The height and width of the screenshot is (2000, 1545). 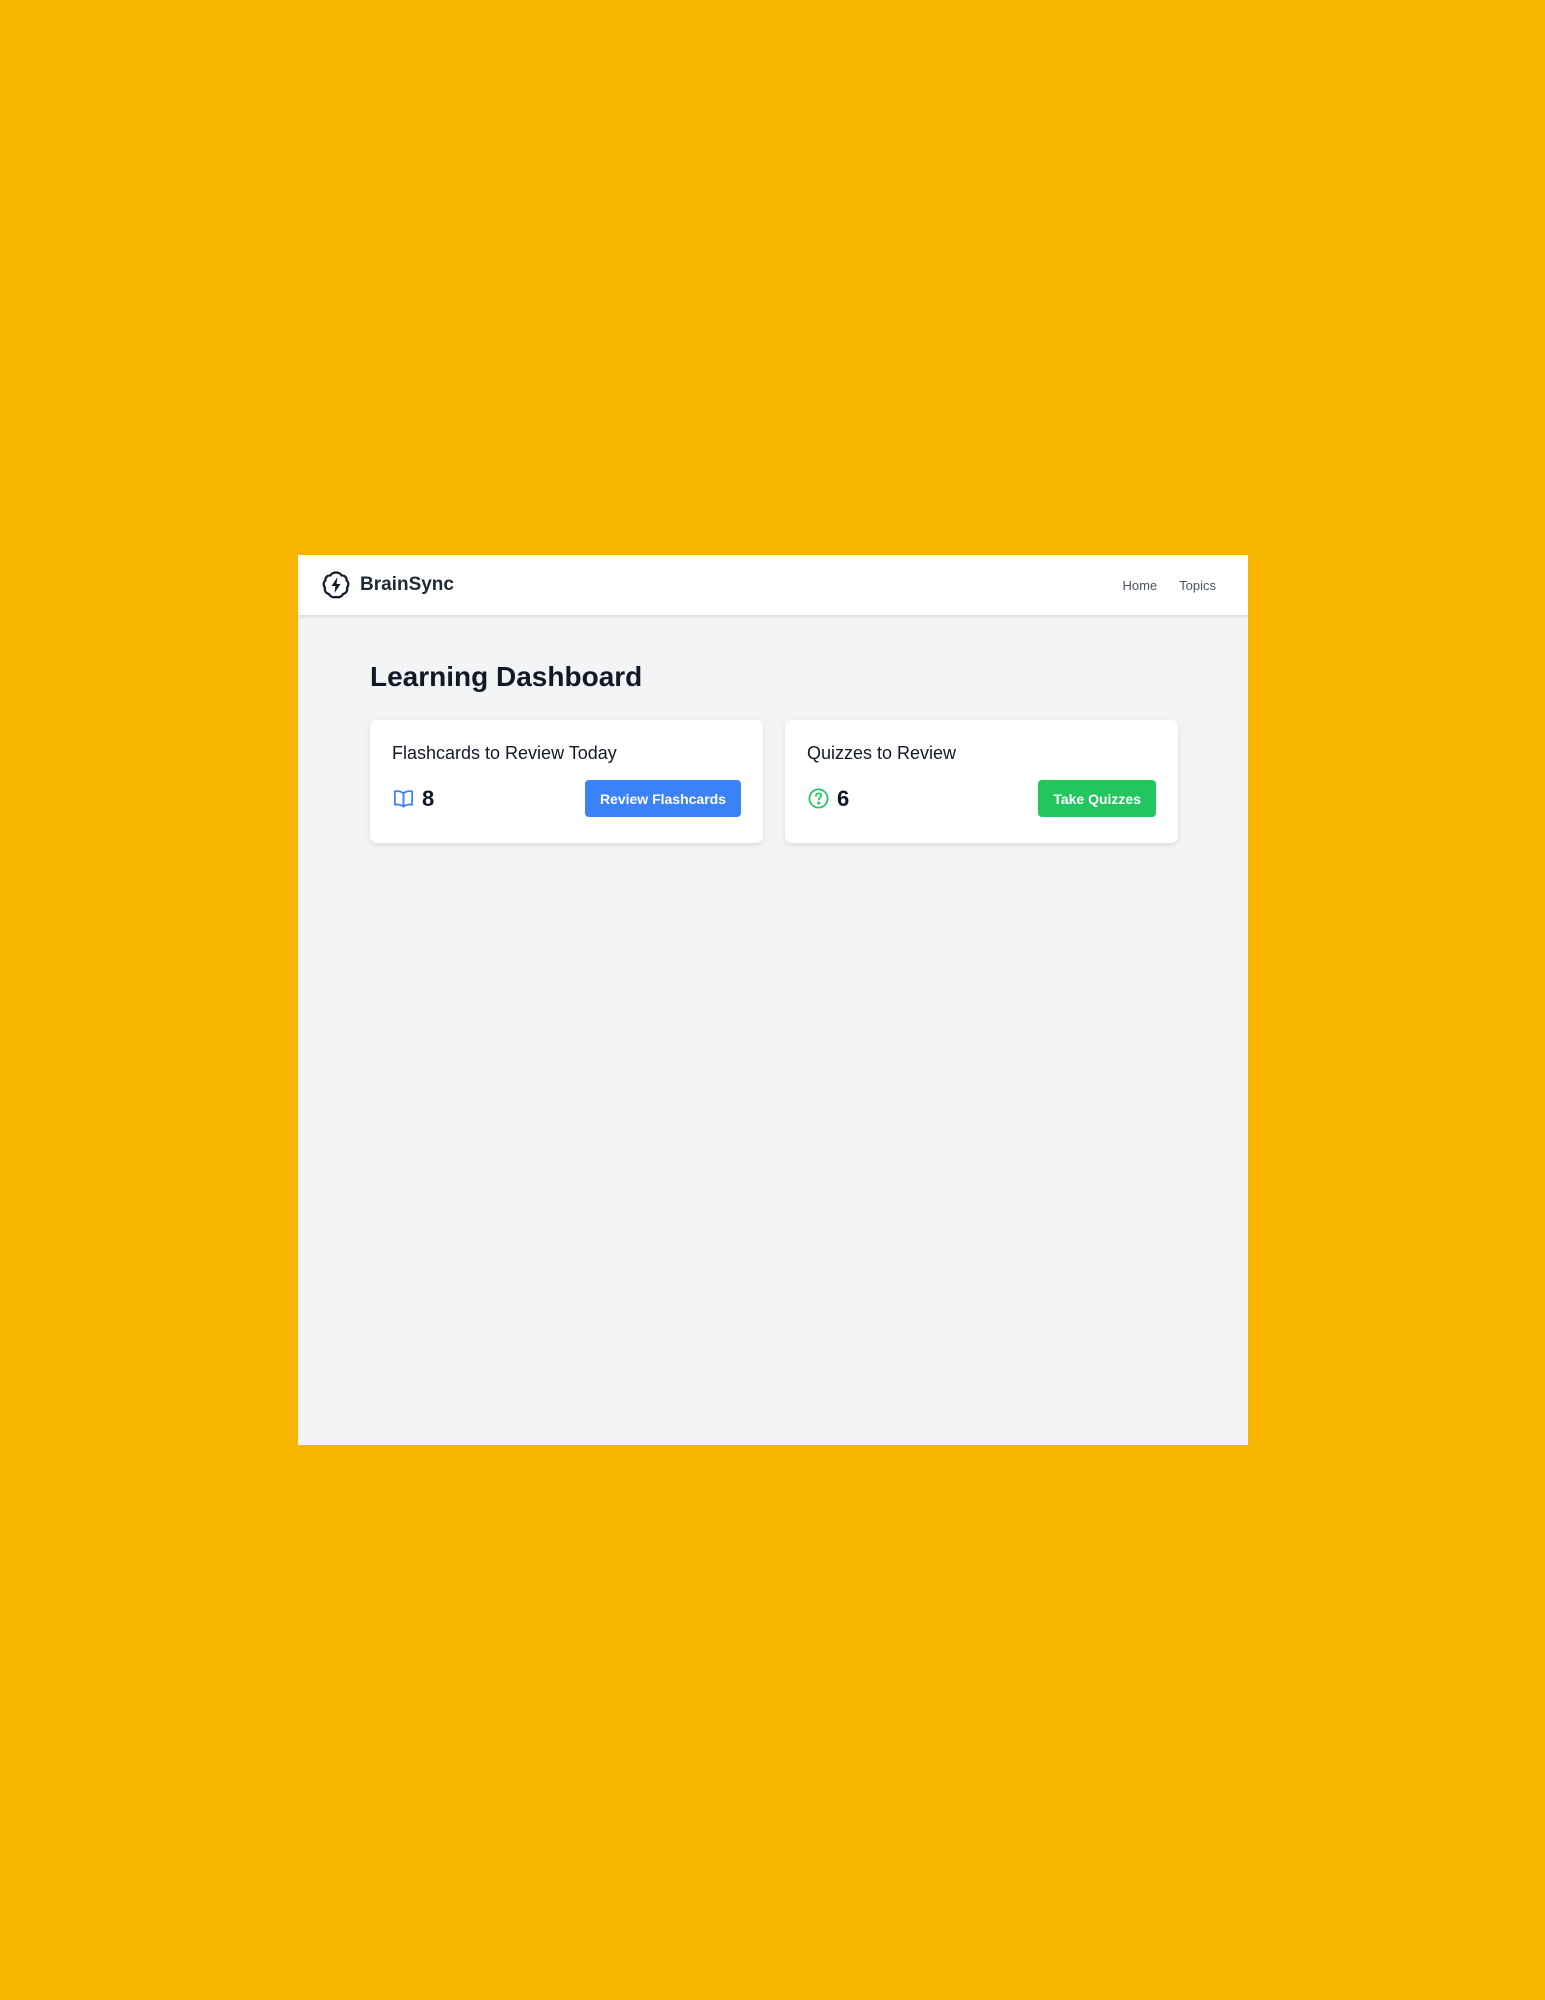 I want to click on review-flashcards-button: Review Flashcards, so click(x=662, y=798).